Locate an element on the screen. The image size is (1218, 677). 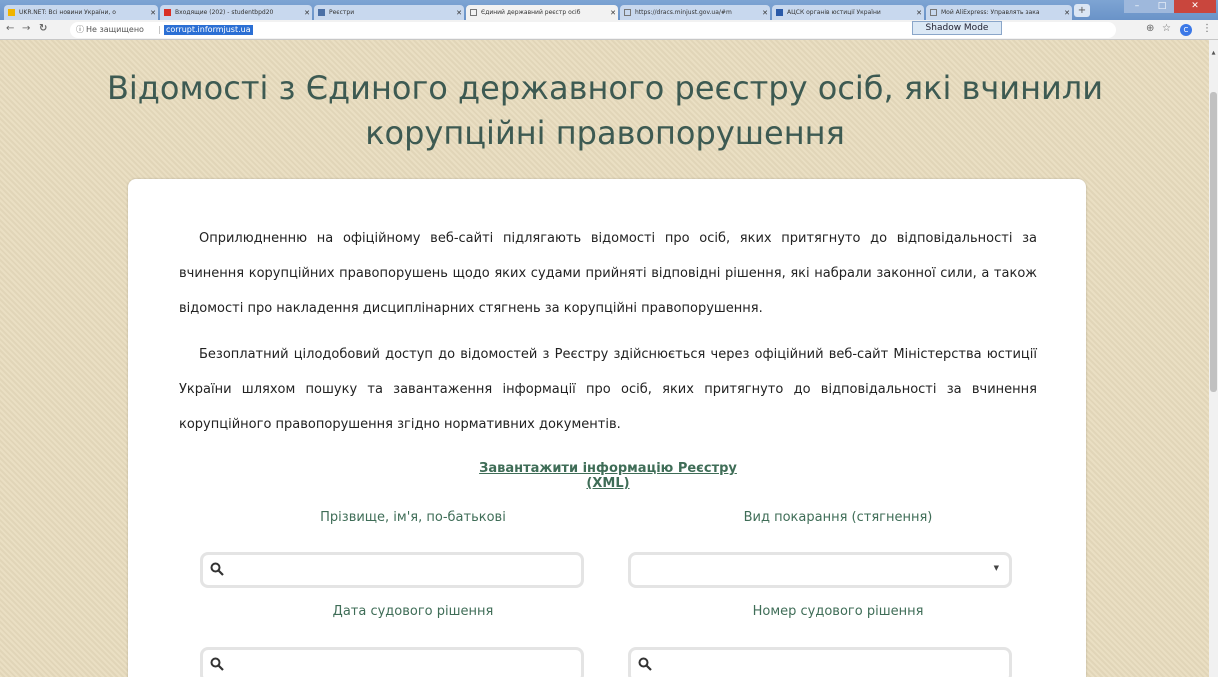
acsk-favicon-icon is located at coordinates (779, 12).